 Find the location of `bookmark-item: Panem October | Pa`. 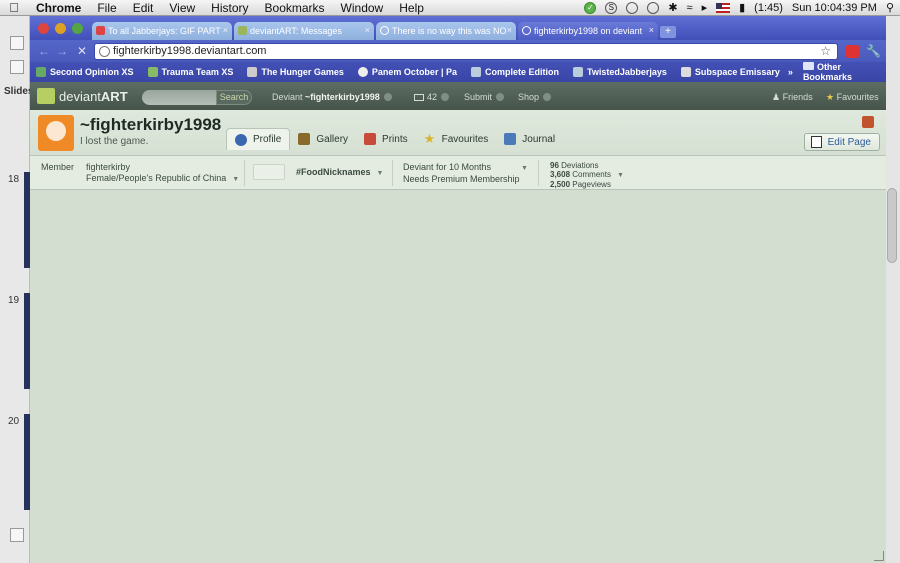

bookmark-item: Panem October | Pa is located at coordinates (407, 72).